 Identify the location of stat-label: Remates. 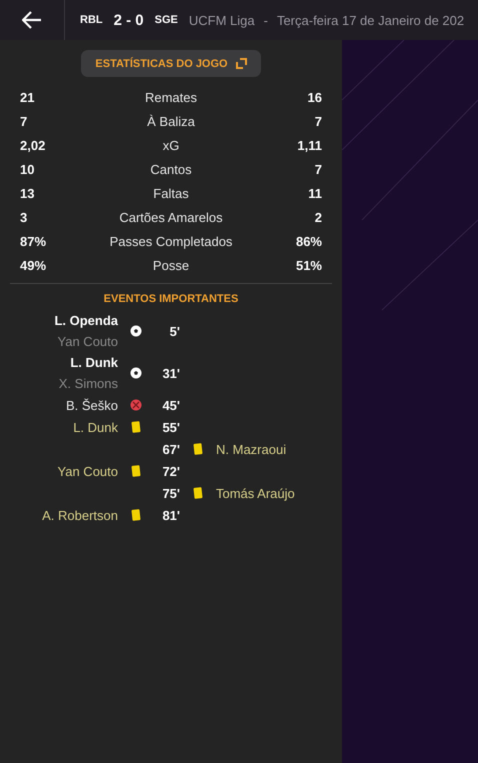
(171, 97).